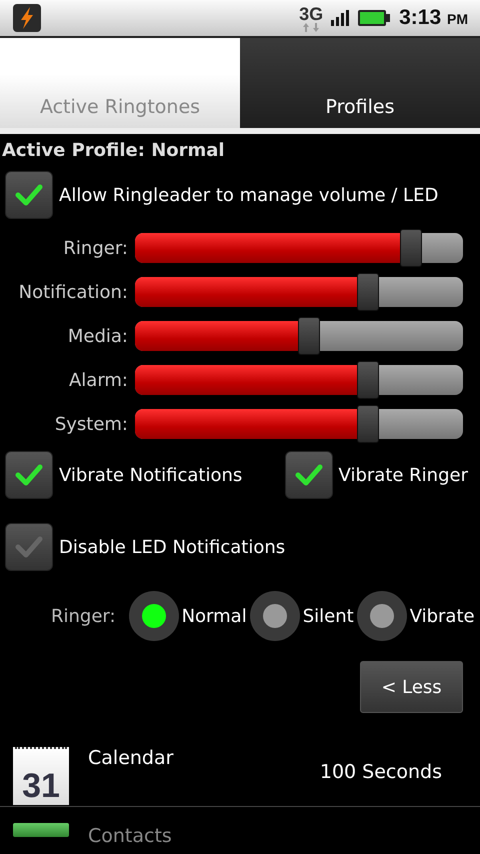 This screenshot has width=480, height=854. Describe the element at coordinates (248, 195) in the screenshot. I see `checkbox-label: Allow Ringleader to manage volume / LED` at that location.